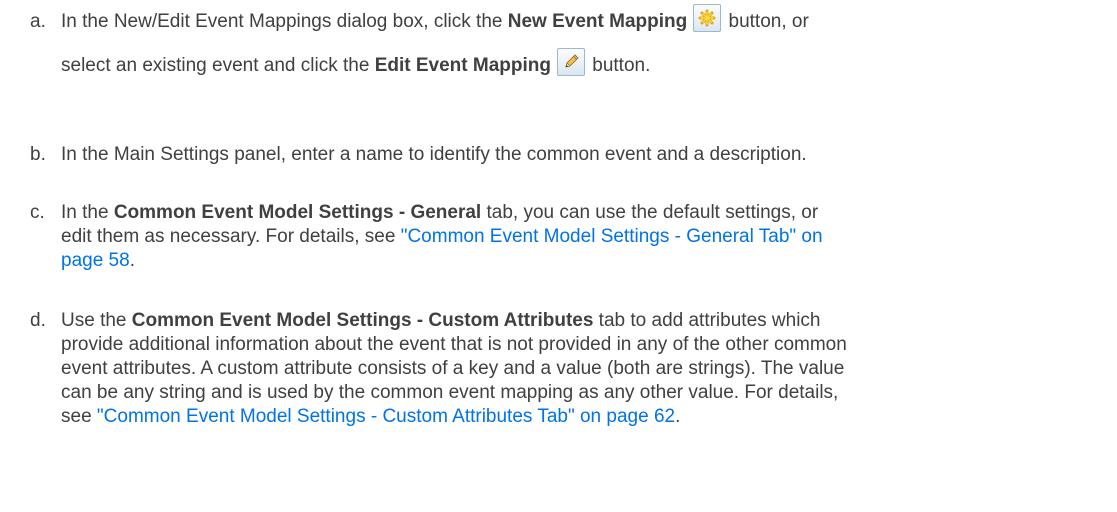 The width and height of the screenshot is (1117, 512). What do you see at coordinates (96, 320) in the screenshot?
I see `step-text: Use the` at bounding box center [96, 320].